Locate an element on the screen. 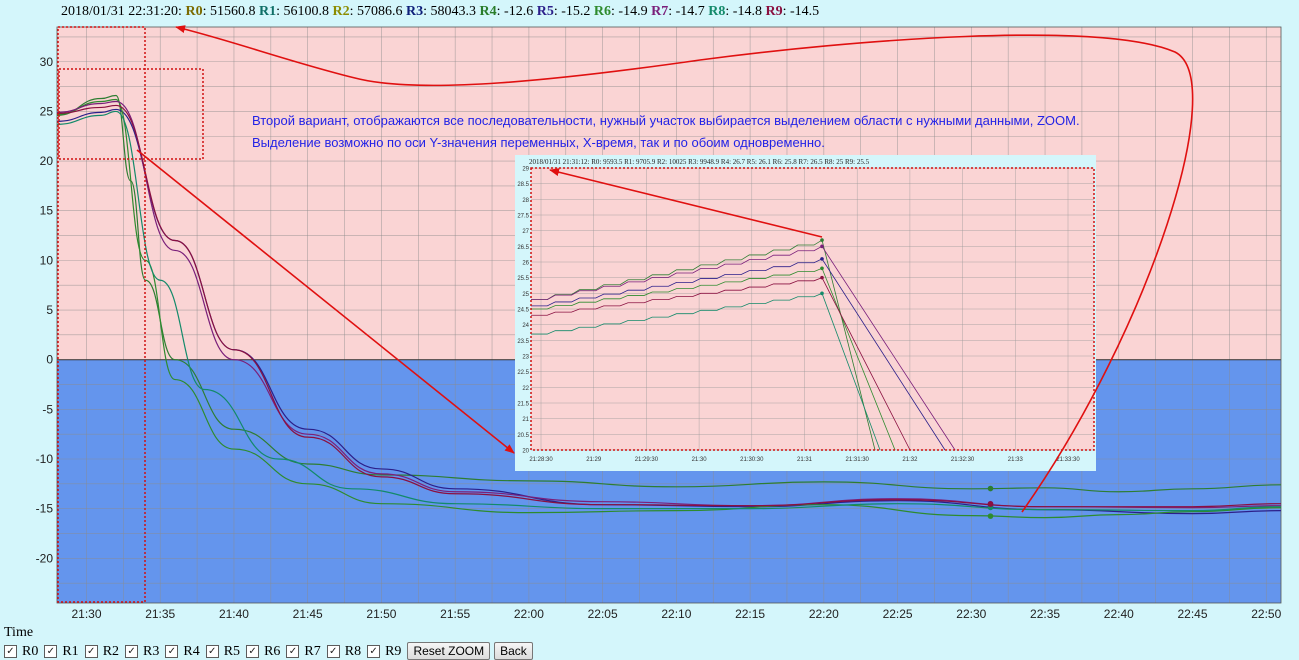  x-tick-label: 22:25 is located at coordinates (898, 614).